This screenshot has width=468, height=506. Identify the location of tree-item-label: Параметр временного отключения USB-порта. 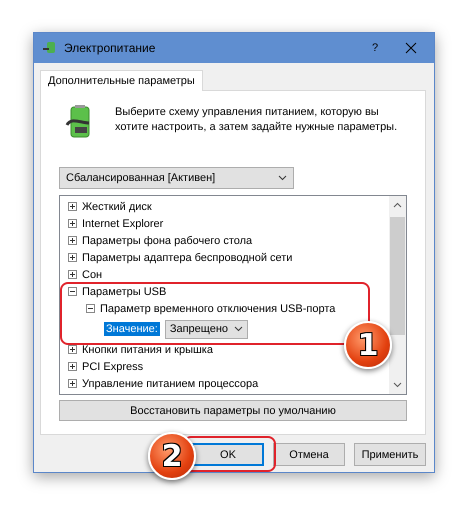
(218, 308).